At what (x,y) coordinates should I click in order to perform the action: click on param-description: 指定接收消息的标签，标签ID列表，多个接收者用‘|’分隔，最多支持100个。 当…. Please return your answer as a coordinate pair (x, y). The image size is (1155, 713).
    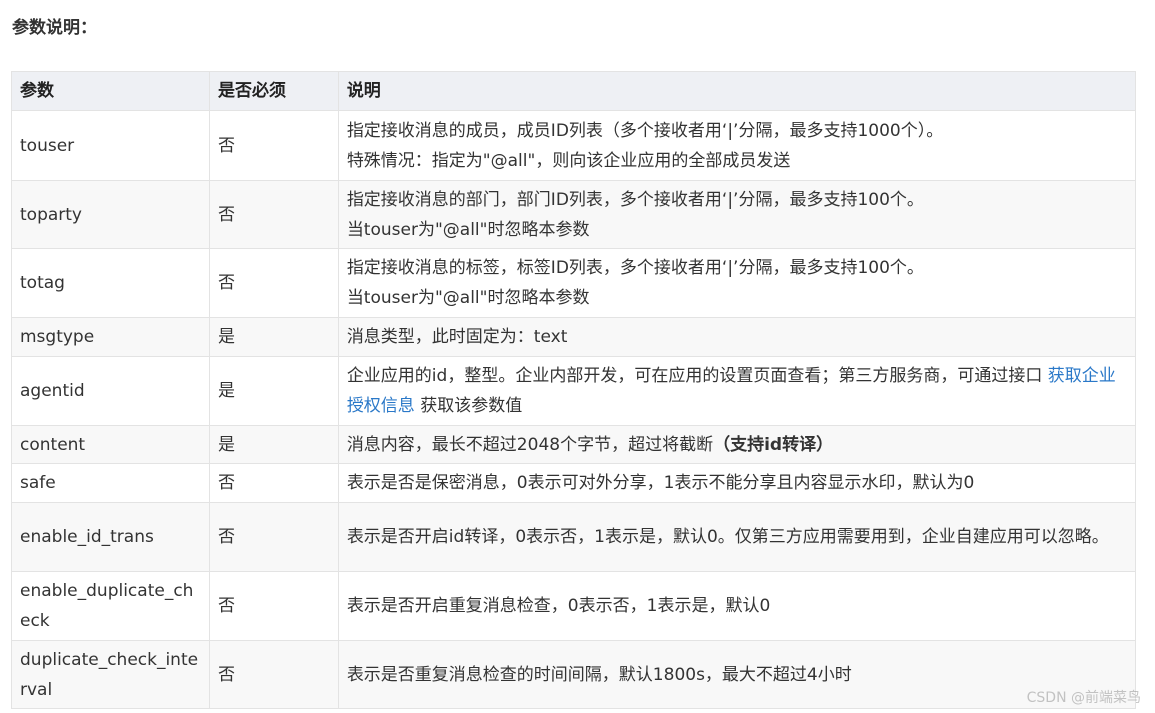
    Looking at the image, I should click on (737, 283).